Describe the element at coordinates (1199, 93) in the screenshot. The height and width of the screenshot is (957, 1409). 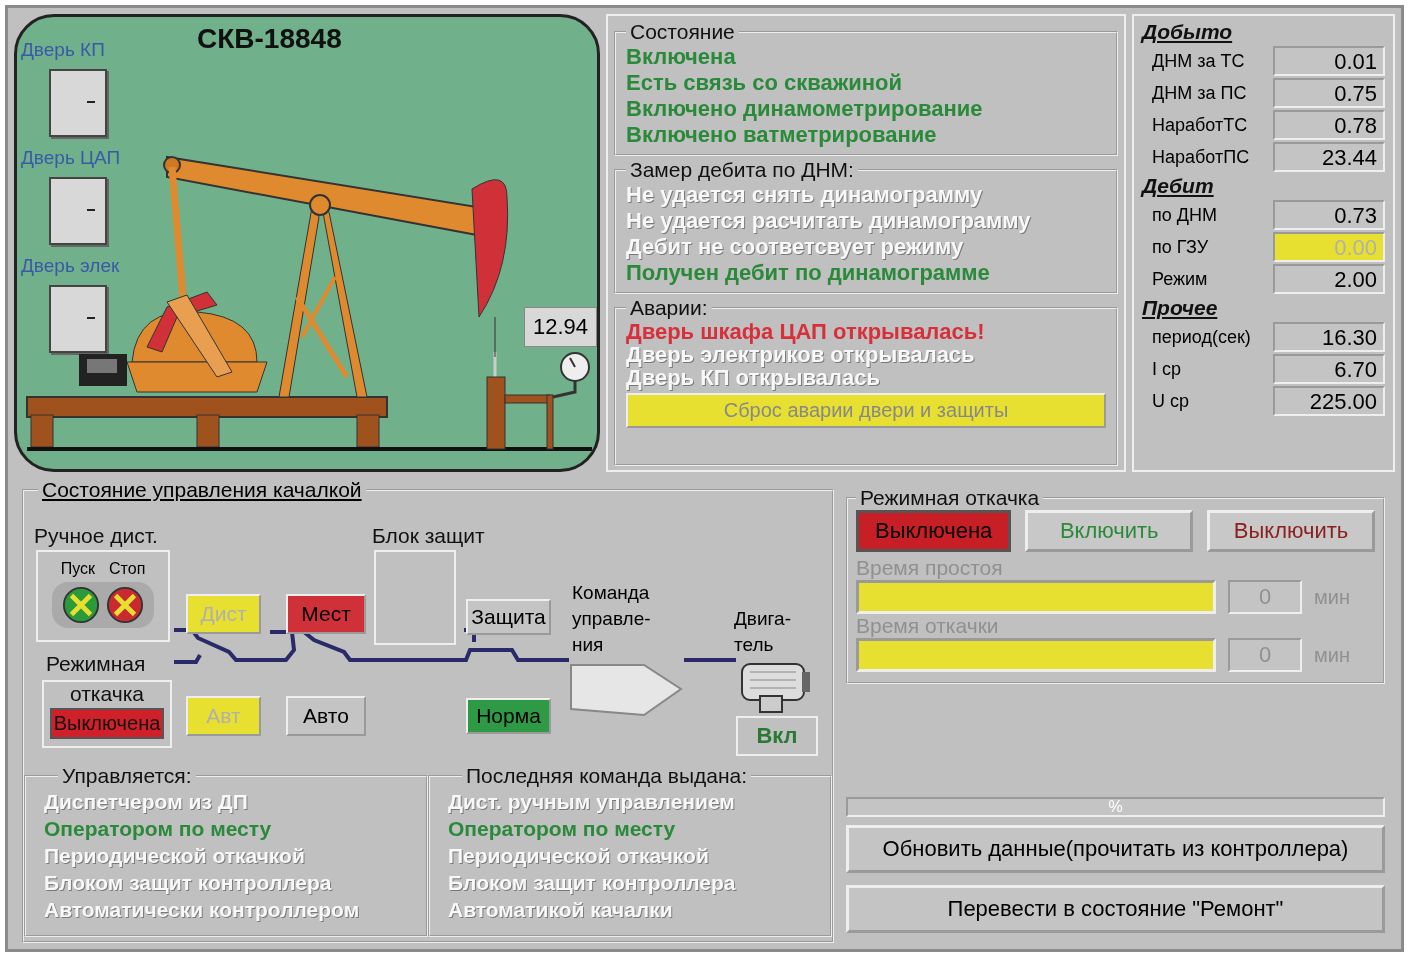
I see `stat-label: ДНМ за ПС` at that location.